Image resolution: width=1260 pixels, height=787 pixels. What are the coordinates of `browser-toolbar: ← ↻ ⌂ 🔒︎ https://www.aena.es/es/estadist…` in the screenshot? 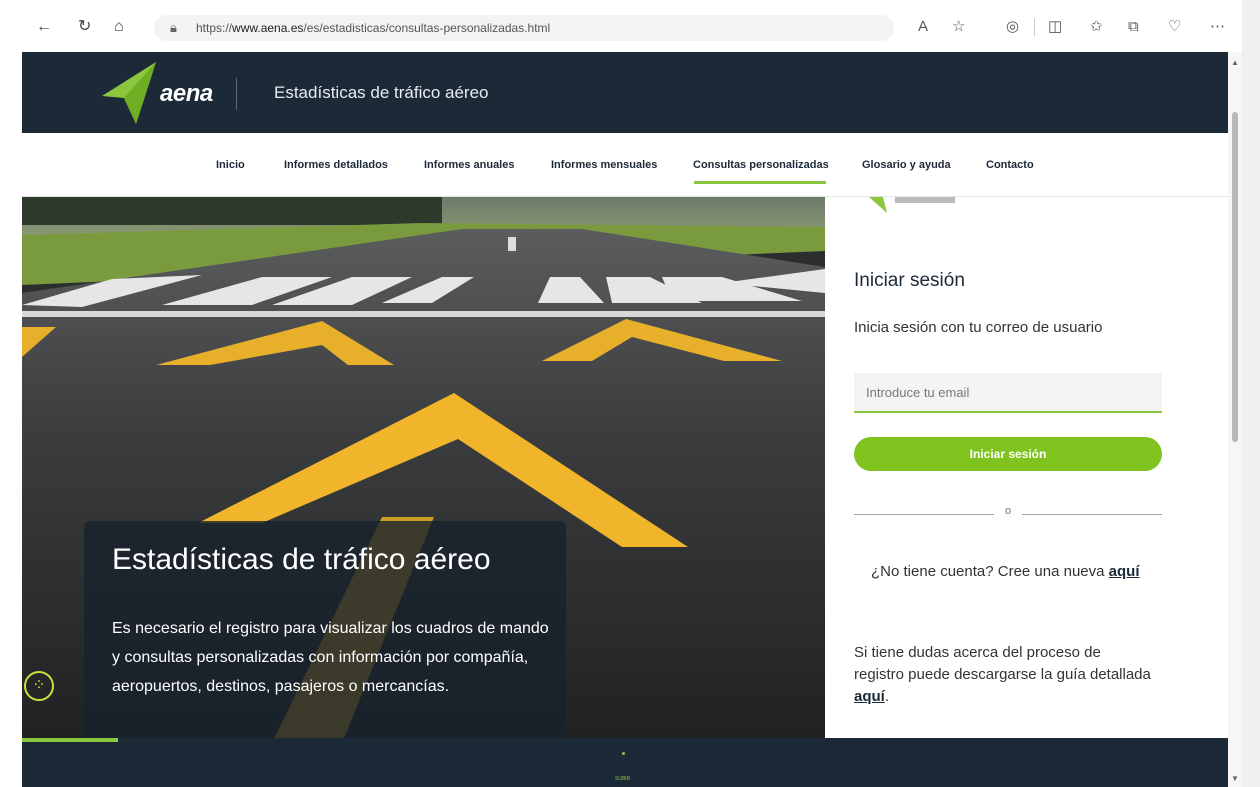 It's located at (630, 26).